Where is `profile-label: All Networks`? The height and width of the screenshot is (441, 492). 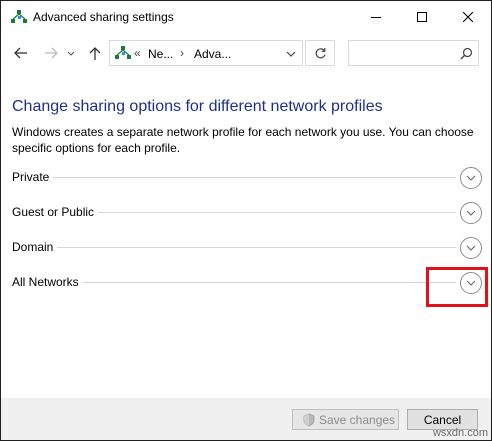
profile-label: All Networks is located at coordinates (47, 282).